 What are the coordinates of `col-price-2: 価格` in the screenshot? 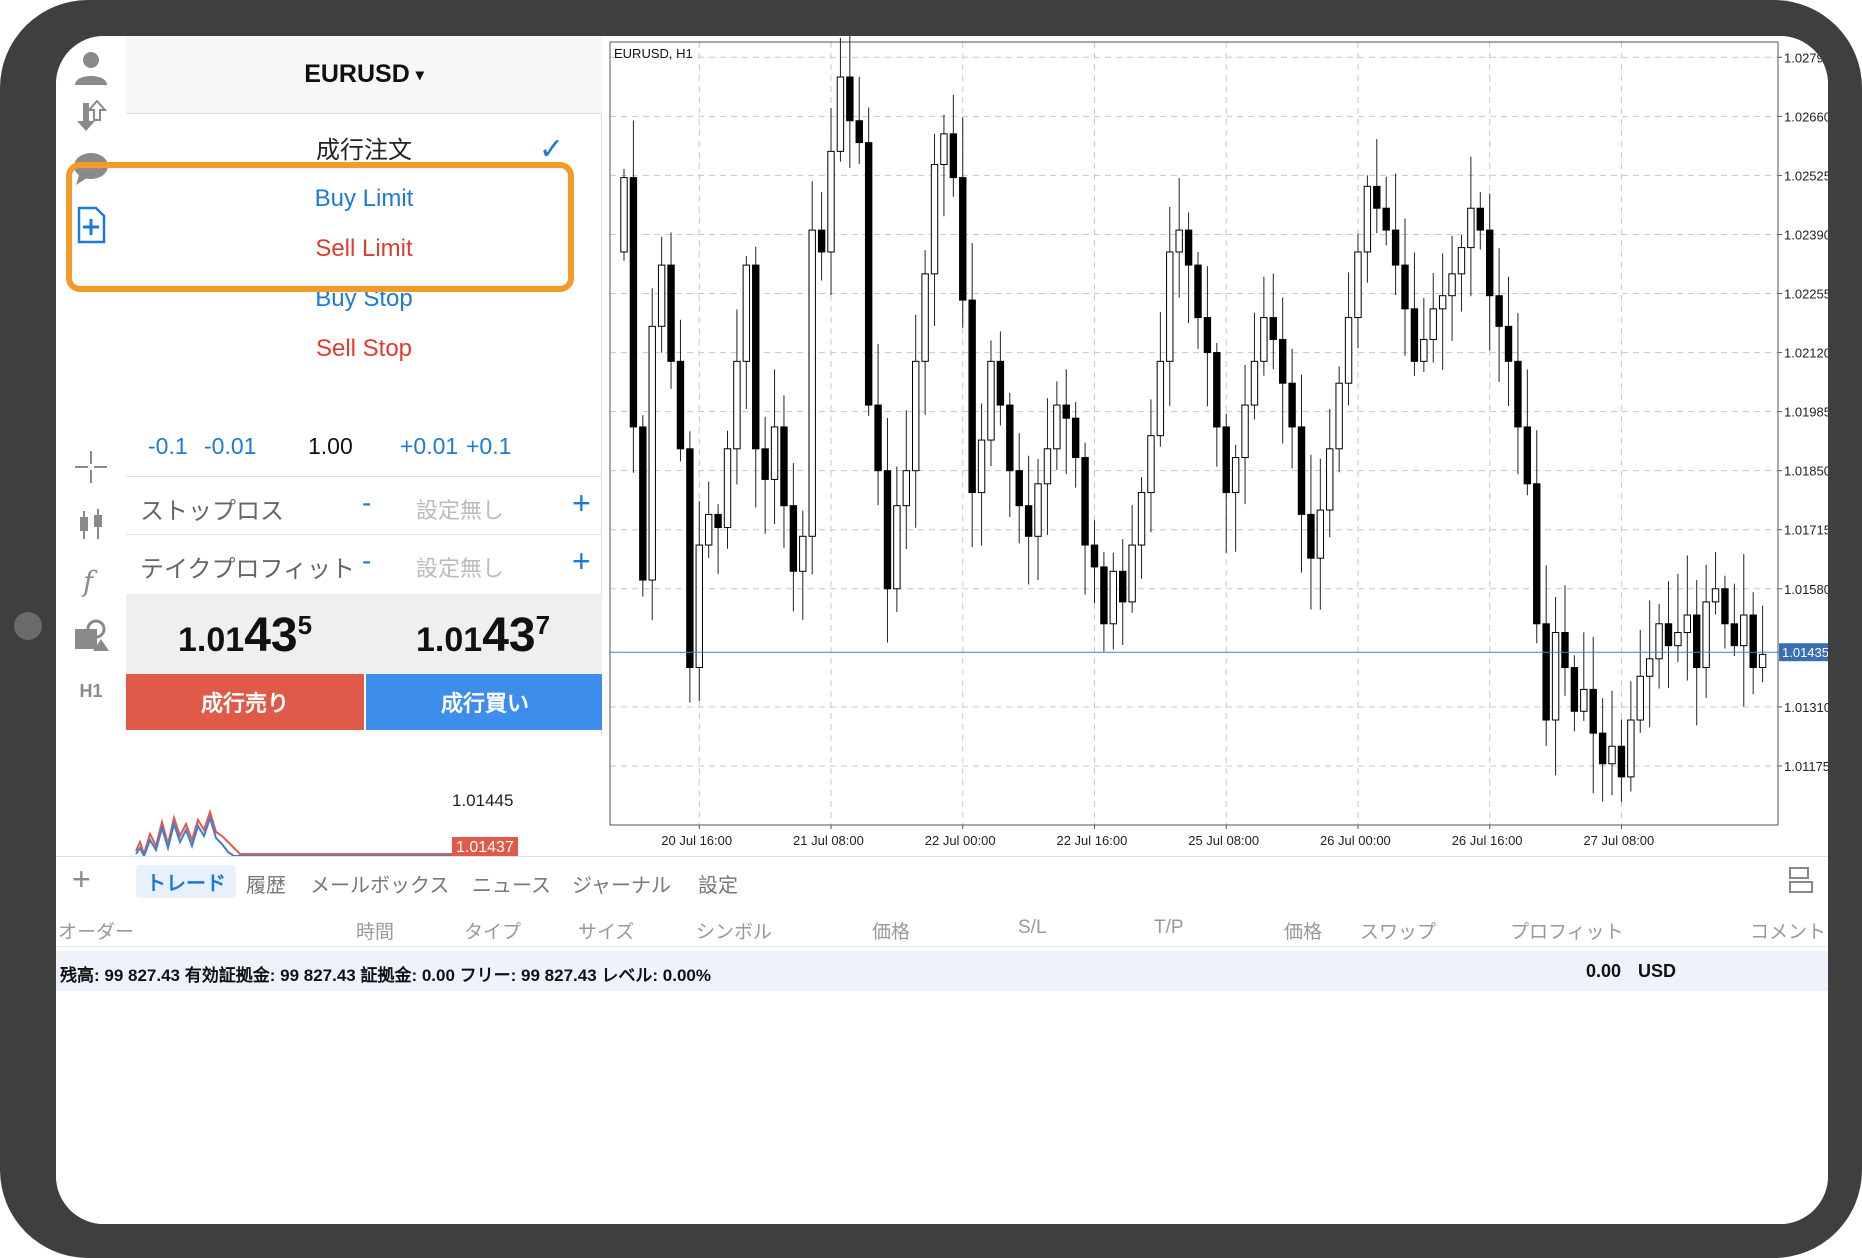 It's located at (1303, 932).